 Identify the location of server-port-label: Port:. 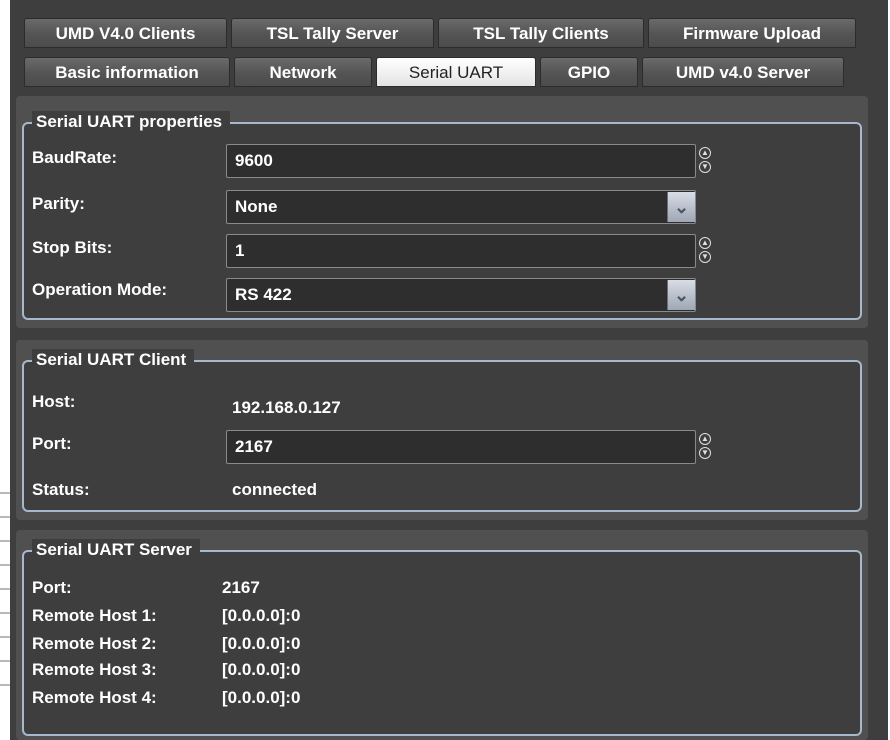
(52, 587).